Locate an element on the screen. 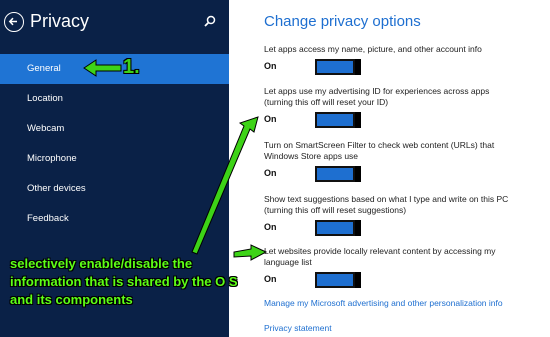 This screenshot has height=337, width=550. arrow-to-settings is located at coordinates (225, 185).